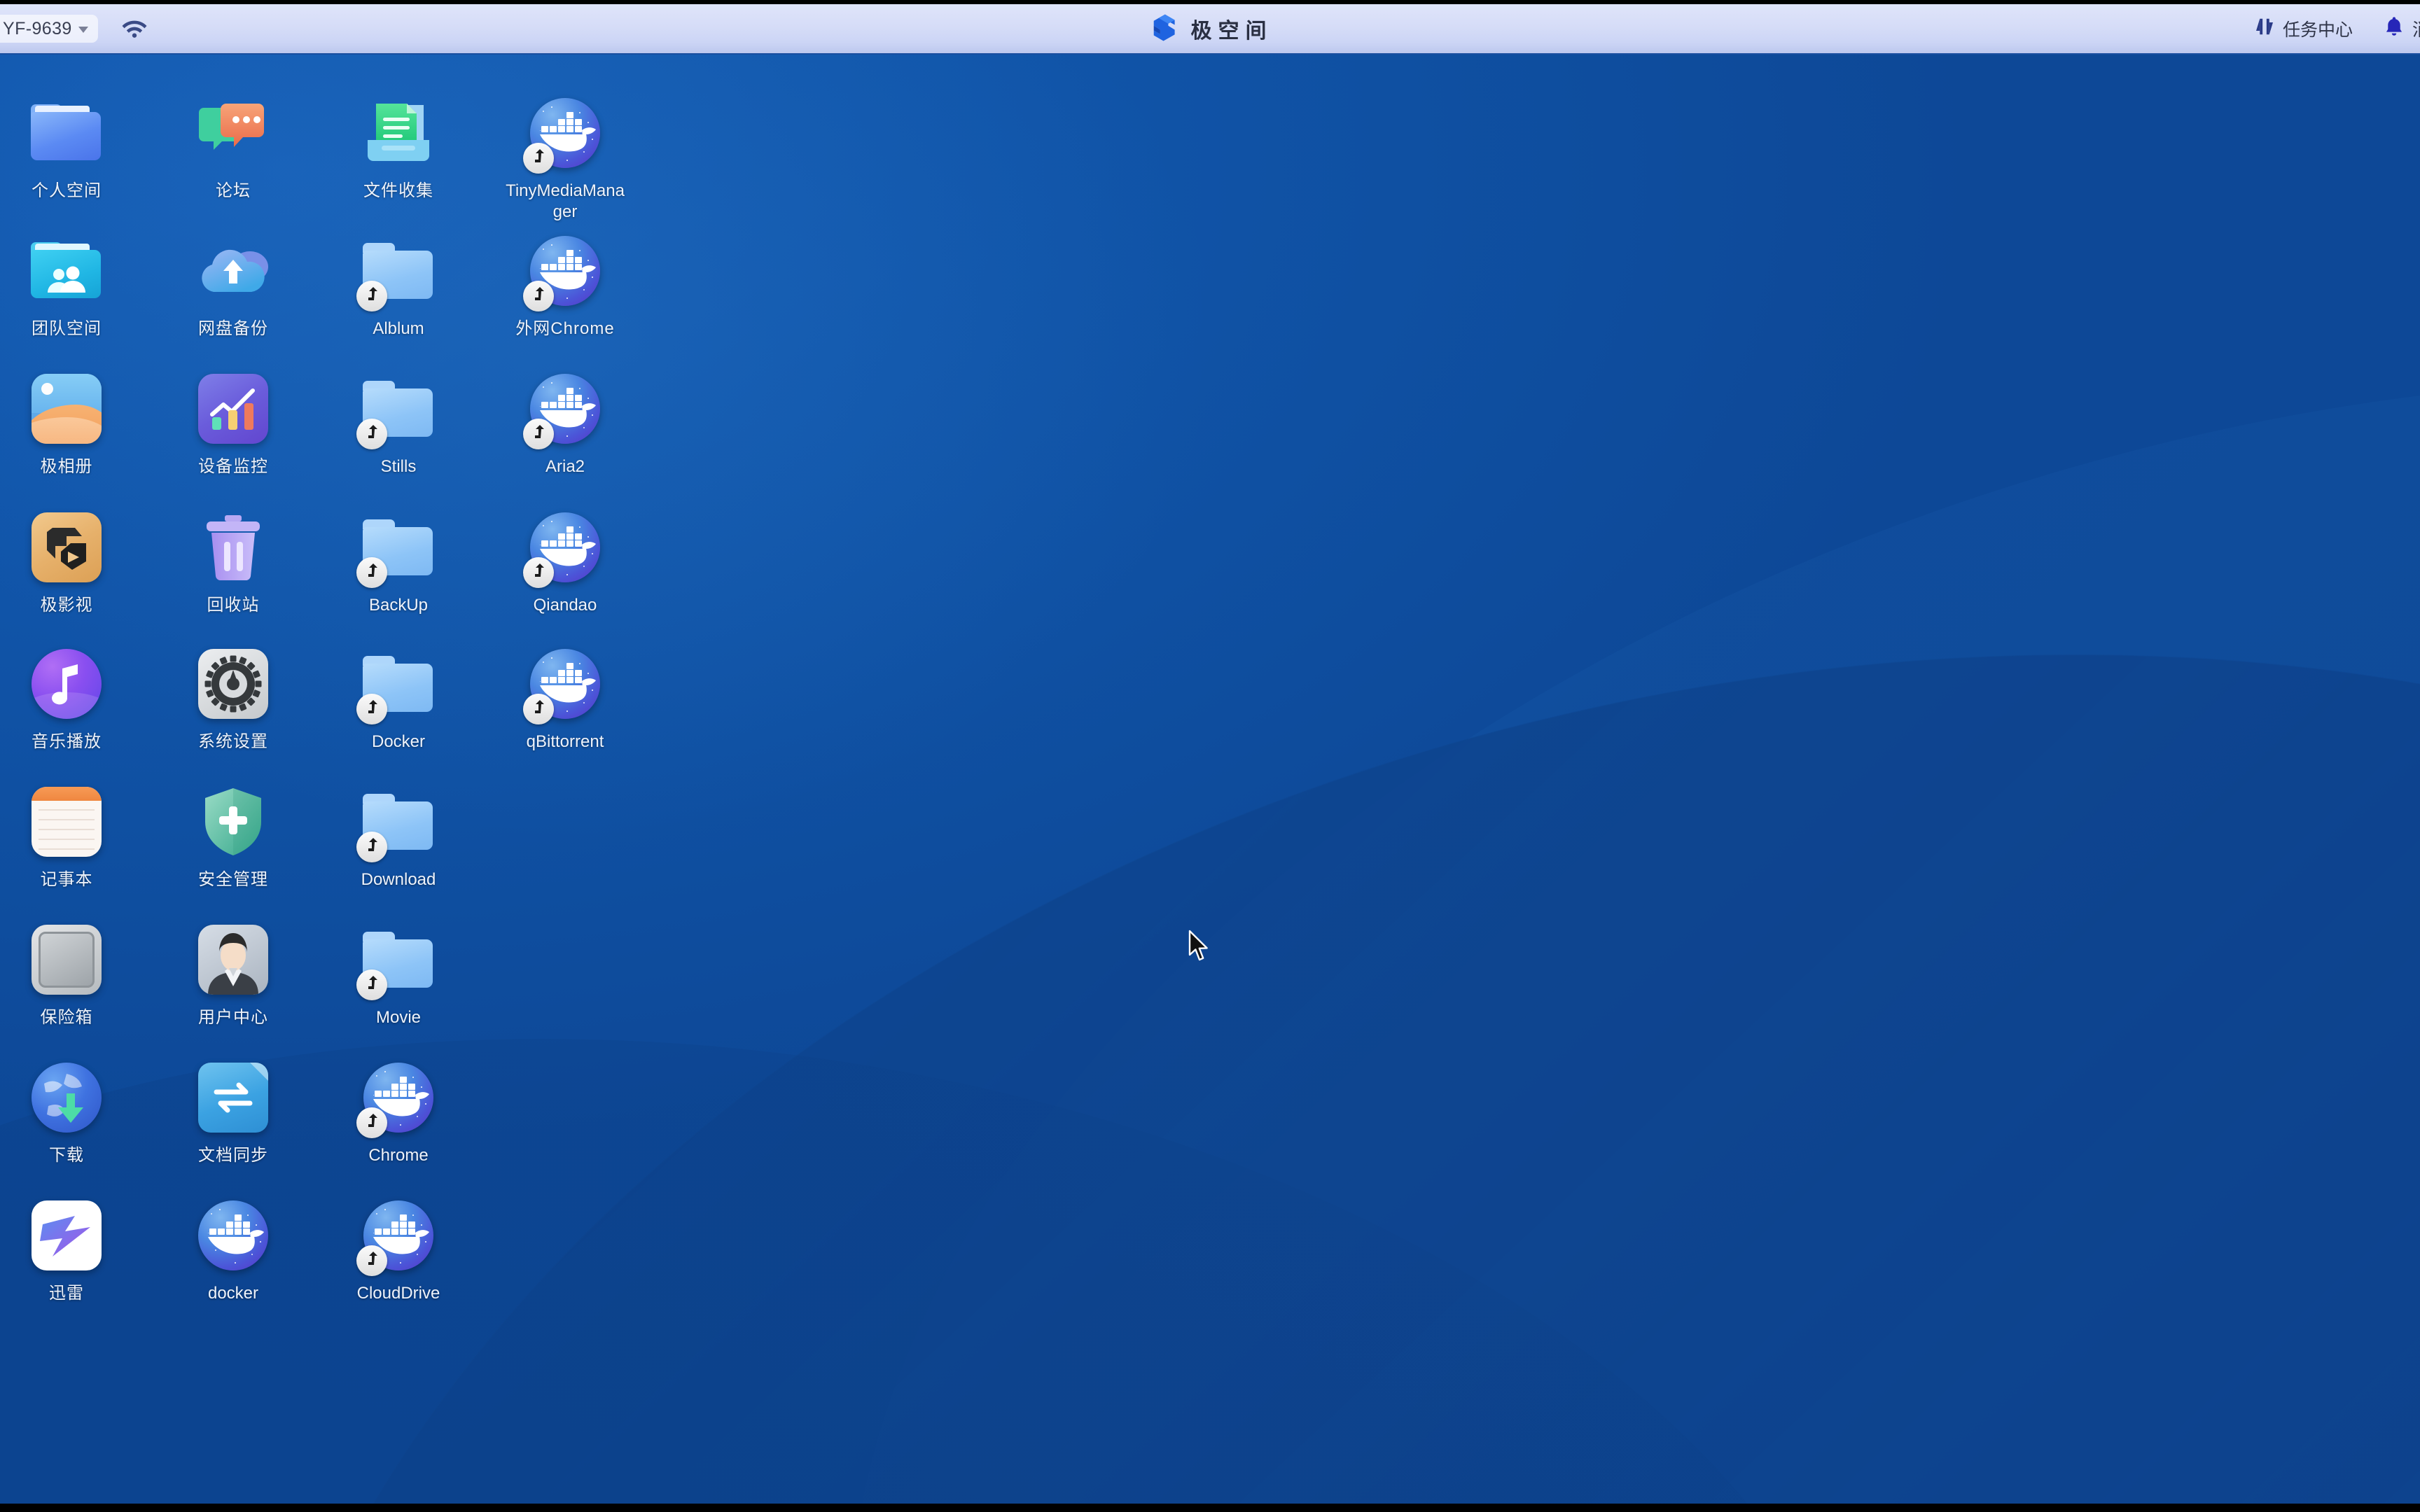  I want to click on music-note-icon, so click(66, 684).